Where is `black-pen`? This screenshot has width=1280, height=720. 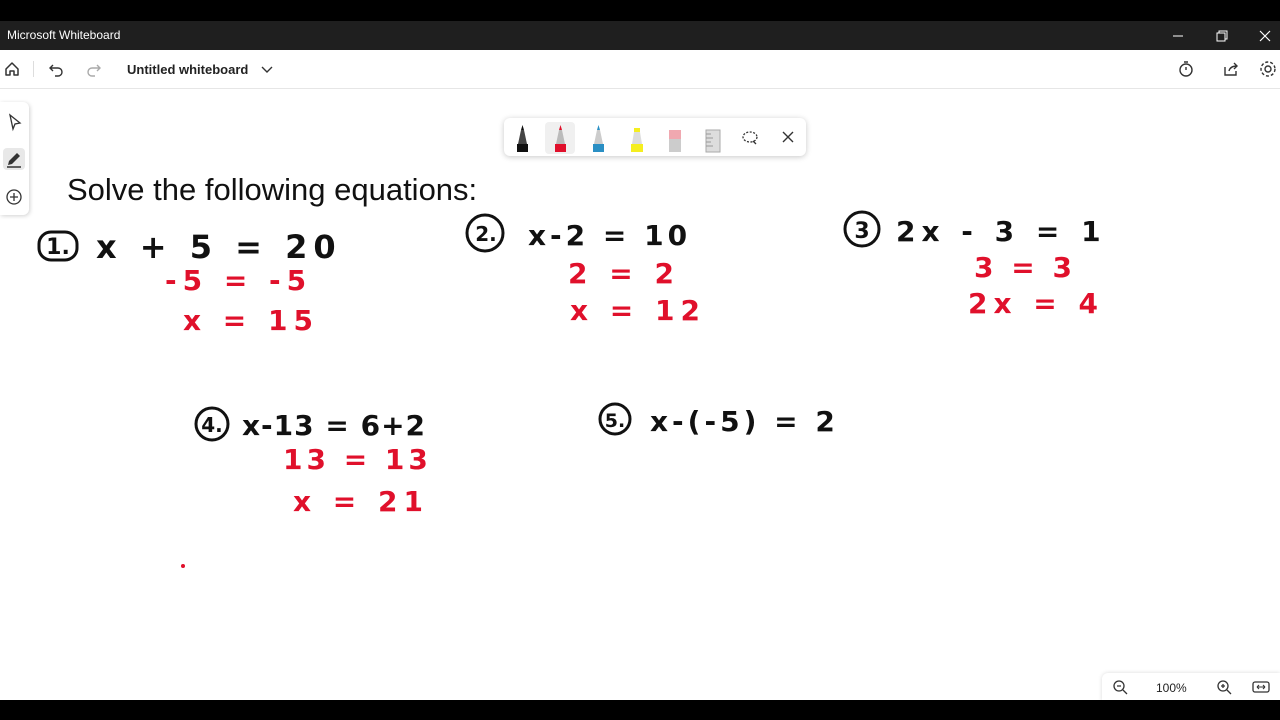 black-pen is located at coordinates (522, 138).